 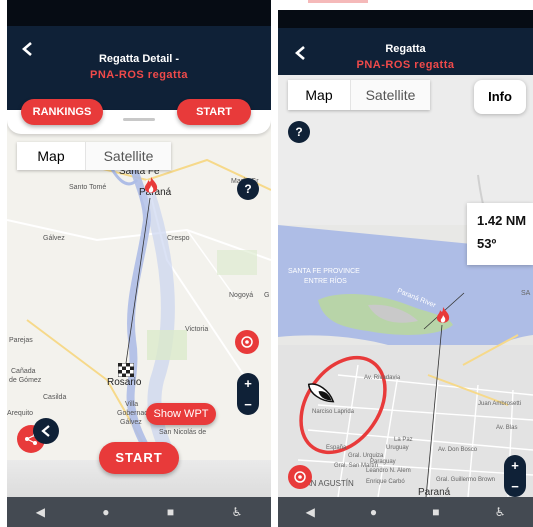 I want to click on label-province1: SANTA FE PROVINCE, so click(x=324, y=271).